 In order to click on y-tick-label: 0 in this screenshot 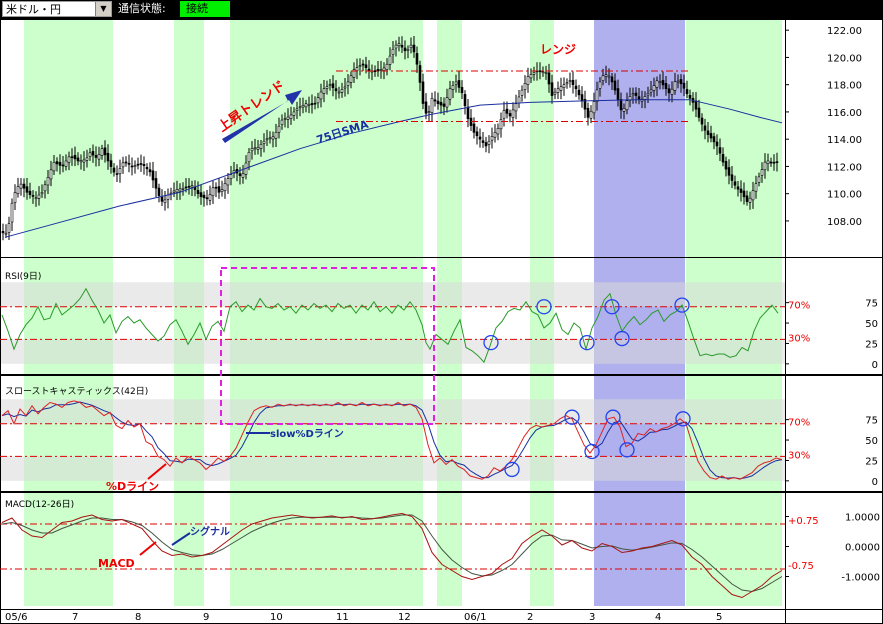, I will do `click(875, 365)`.